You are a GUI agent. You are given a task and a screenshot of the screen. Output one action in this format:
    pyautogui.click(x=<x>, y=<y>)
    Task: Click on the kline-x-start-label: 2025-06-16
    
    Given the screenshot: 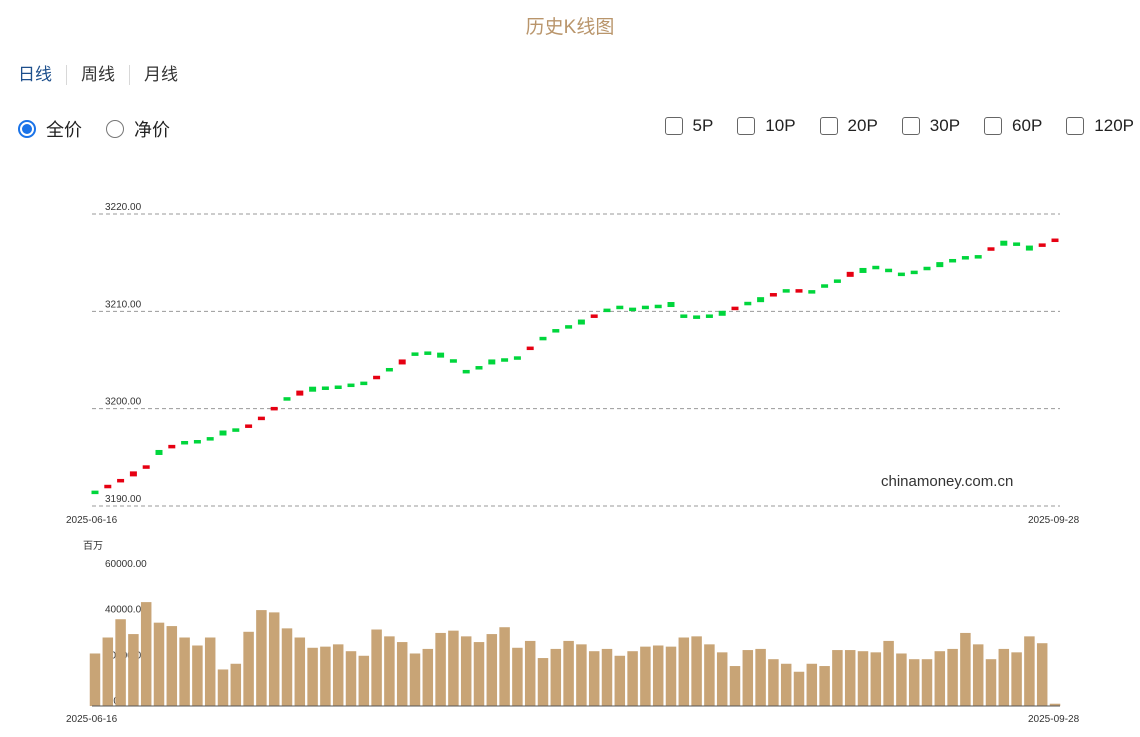 What is the action you would take?
    pyautogui.click(x=92, y=520)
    